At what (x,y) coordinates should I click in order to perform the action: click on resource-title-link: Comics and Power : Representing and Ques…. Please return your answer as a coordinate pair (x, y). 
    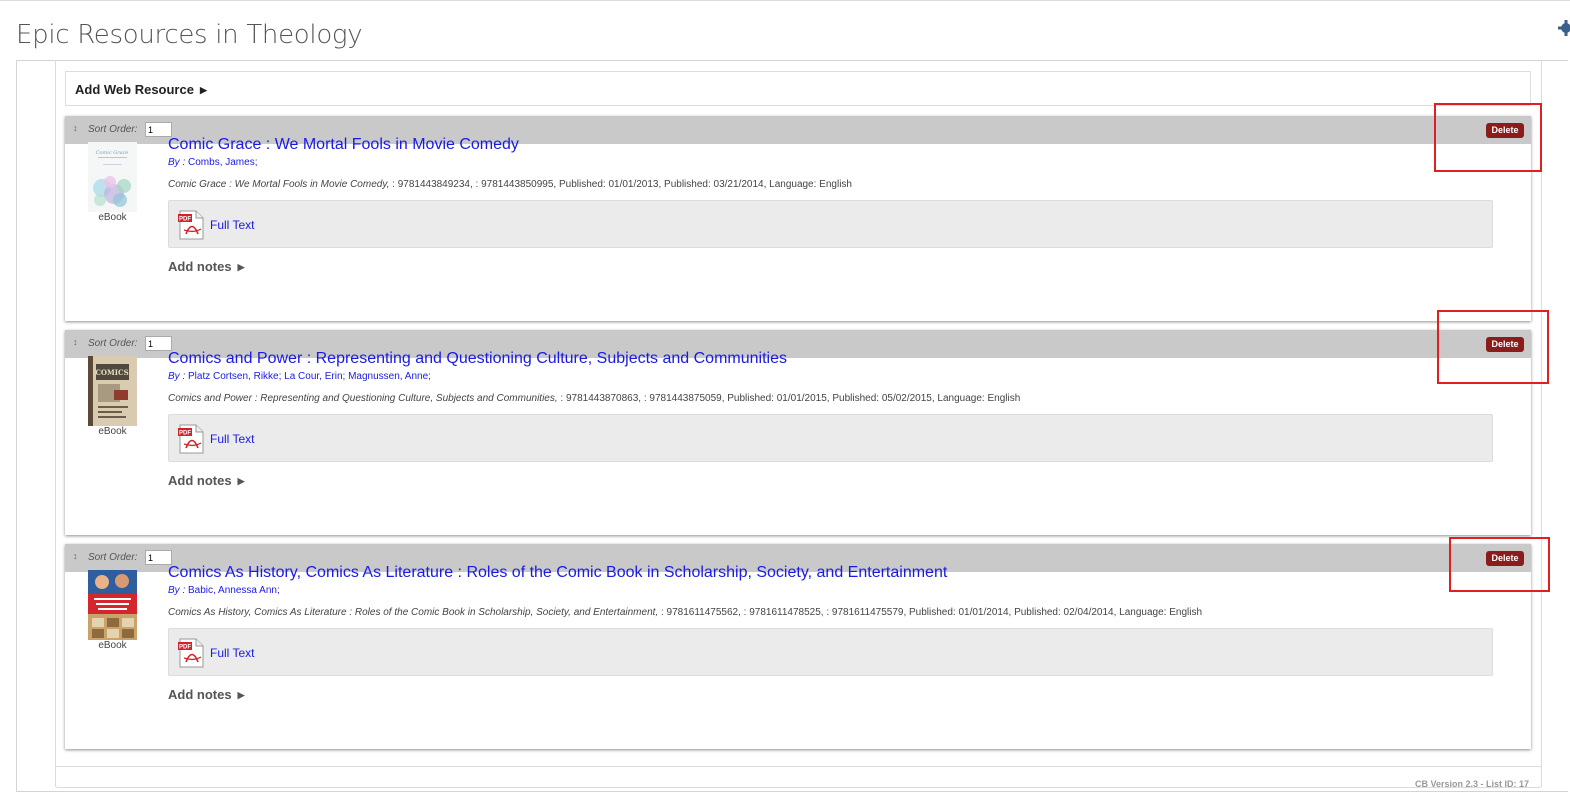
    Looking at the image, I should click on (477, 359).